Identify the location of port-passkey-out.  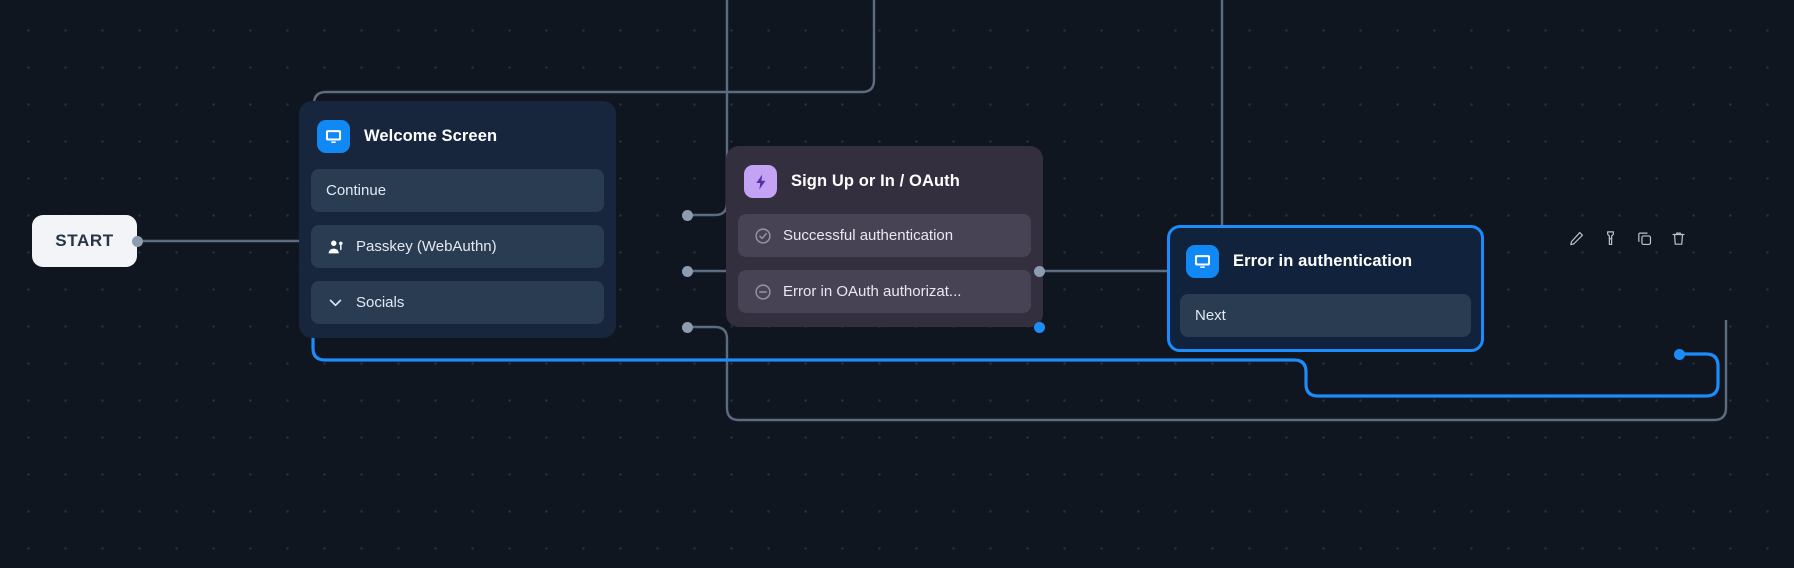
(687, 271).